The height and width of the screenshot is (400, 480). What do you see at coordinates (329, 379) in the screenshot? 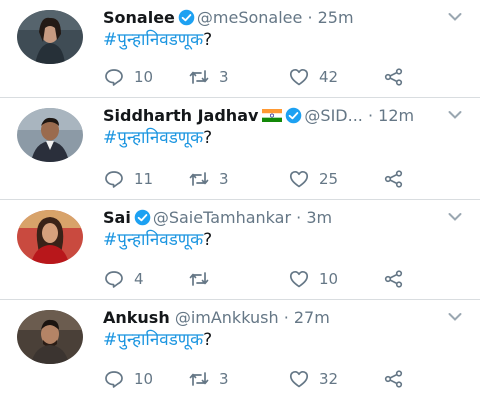
I see `like-count: 32` at bounding box center [329, 379].